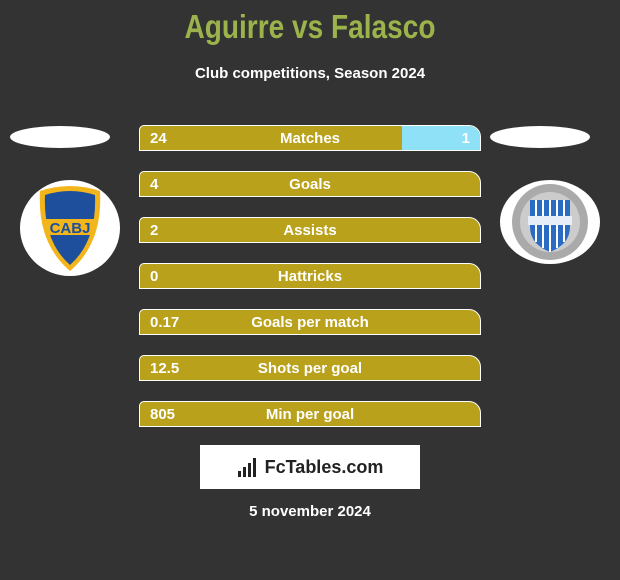 This screenshot has width=620, height=580. Describe the element at coordinates (310, 26) in the screenshot. I see `page-title: Aguirre vs Falasco` at that location.